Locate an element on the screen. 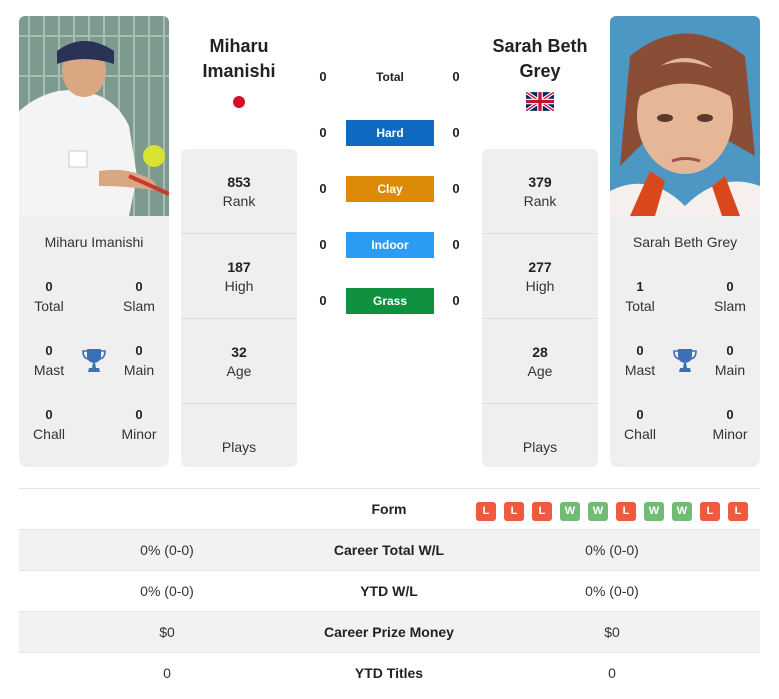 The image size is (779, 699). row-label: YTD Titles is located at coordinates (389, 673).